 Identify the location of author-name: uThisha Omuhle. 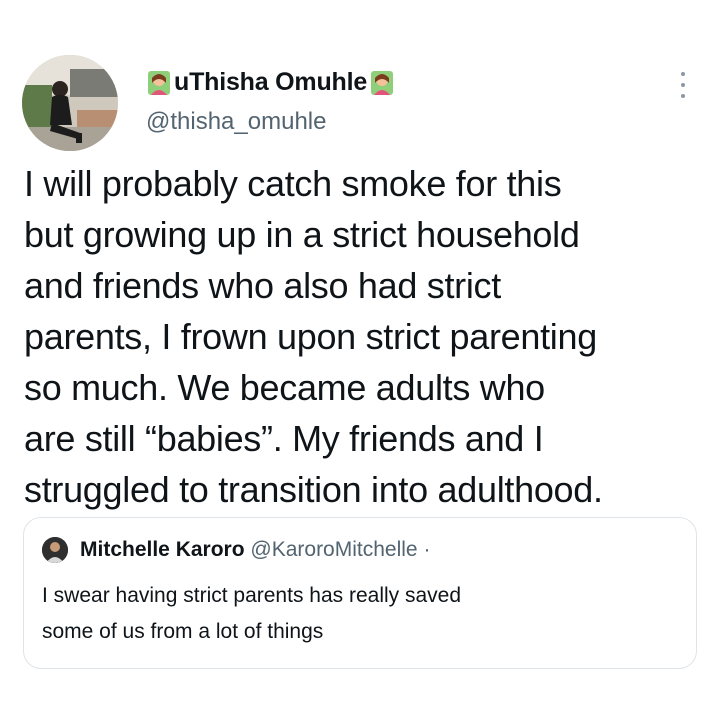
(271, 82).